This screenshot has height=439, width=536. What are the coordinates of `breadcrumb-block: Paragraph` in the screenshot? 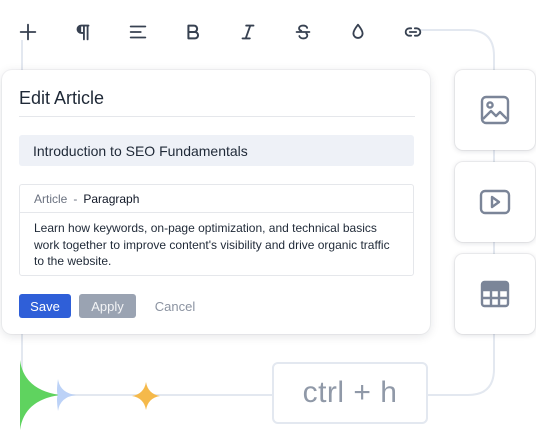 It's located at (111, 199).